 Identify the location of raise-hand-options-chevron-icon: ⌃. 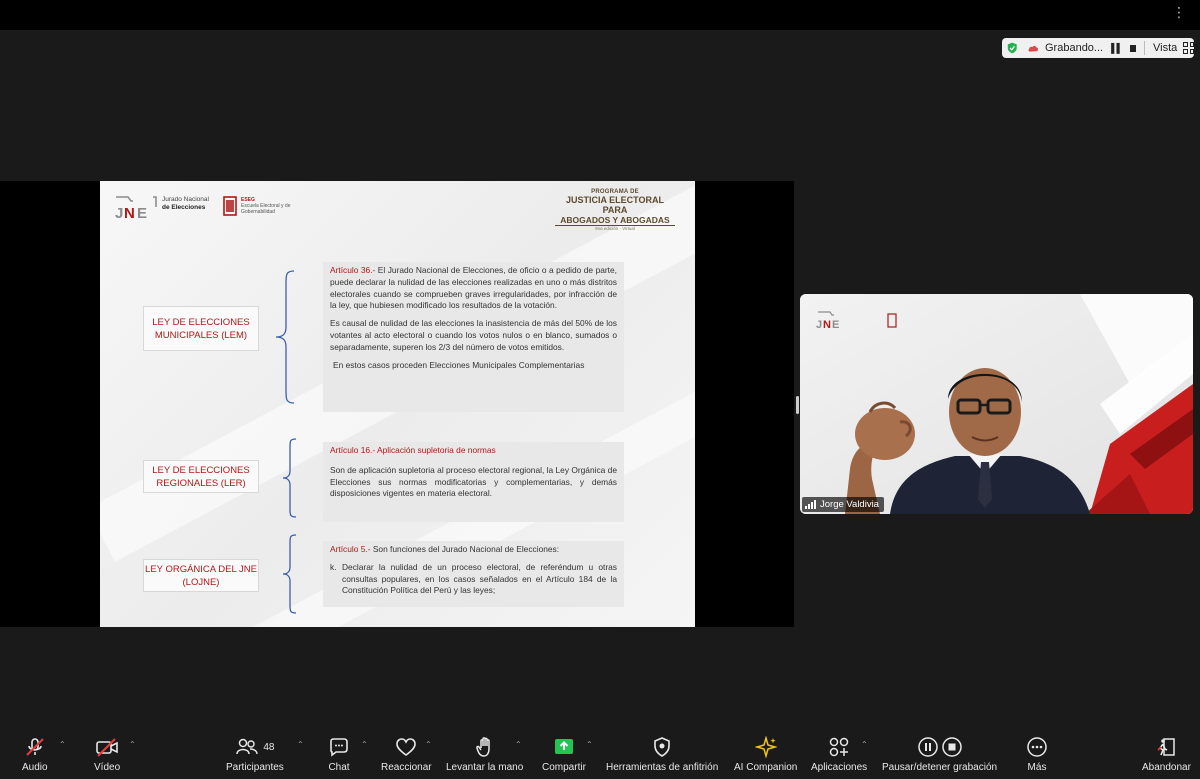
(518, 744).